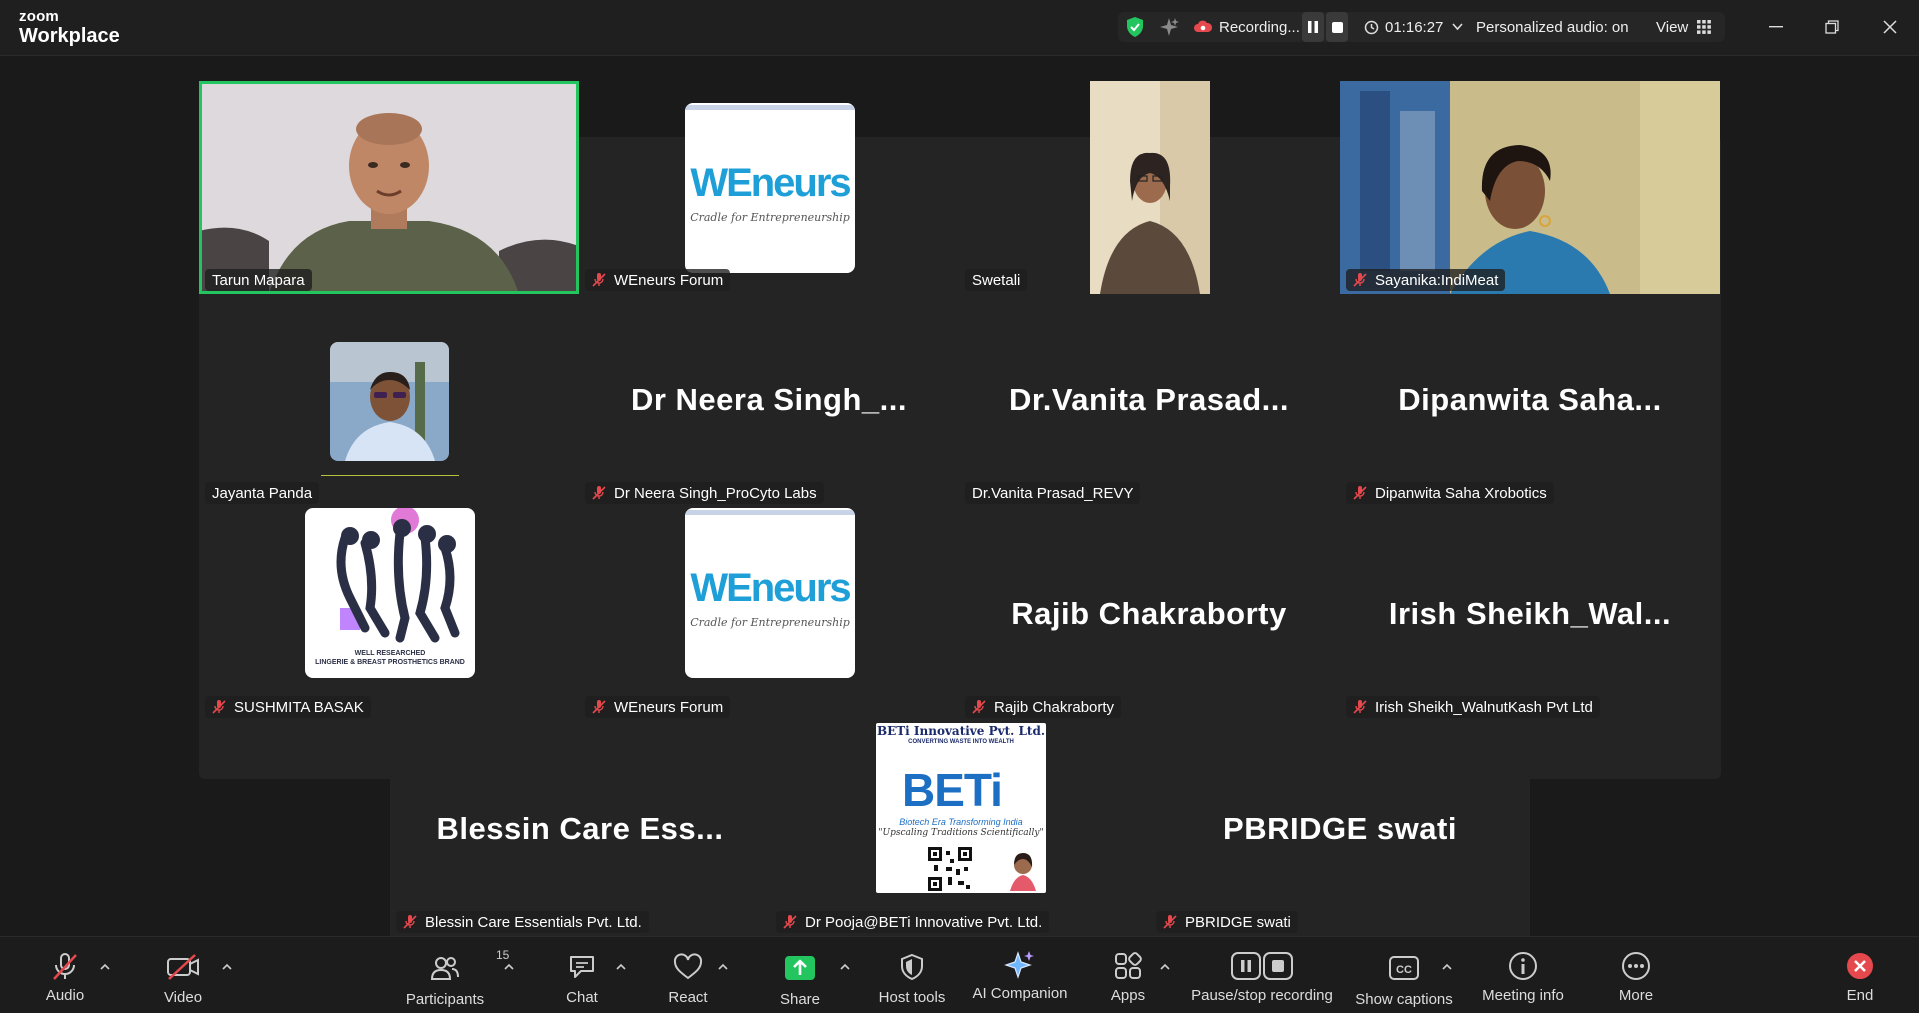  What do you see at coordinates (390, 475) in the screenshot?
I see `speaking-indicator` at bounding box center [390, 475].